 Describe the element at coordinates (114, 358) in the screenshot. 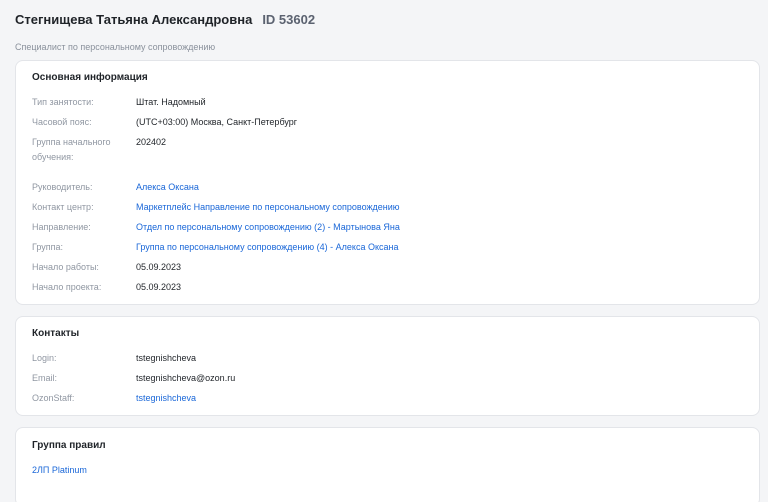

I see `login-row: Login: tstegnishcheva` at that location.